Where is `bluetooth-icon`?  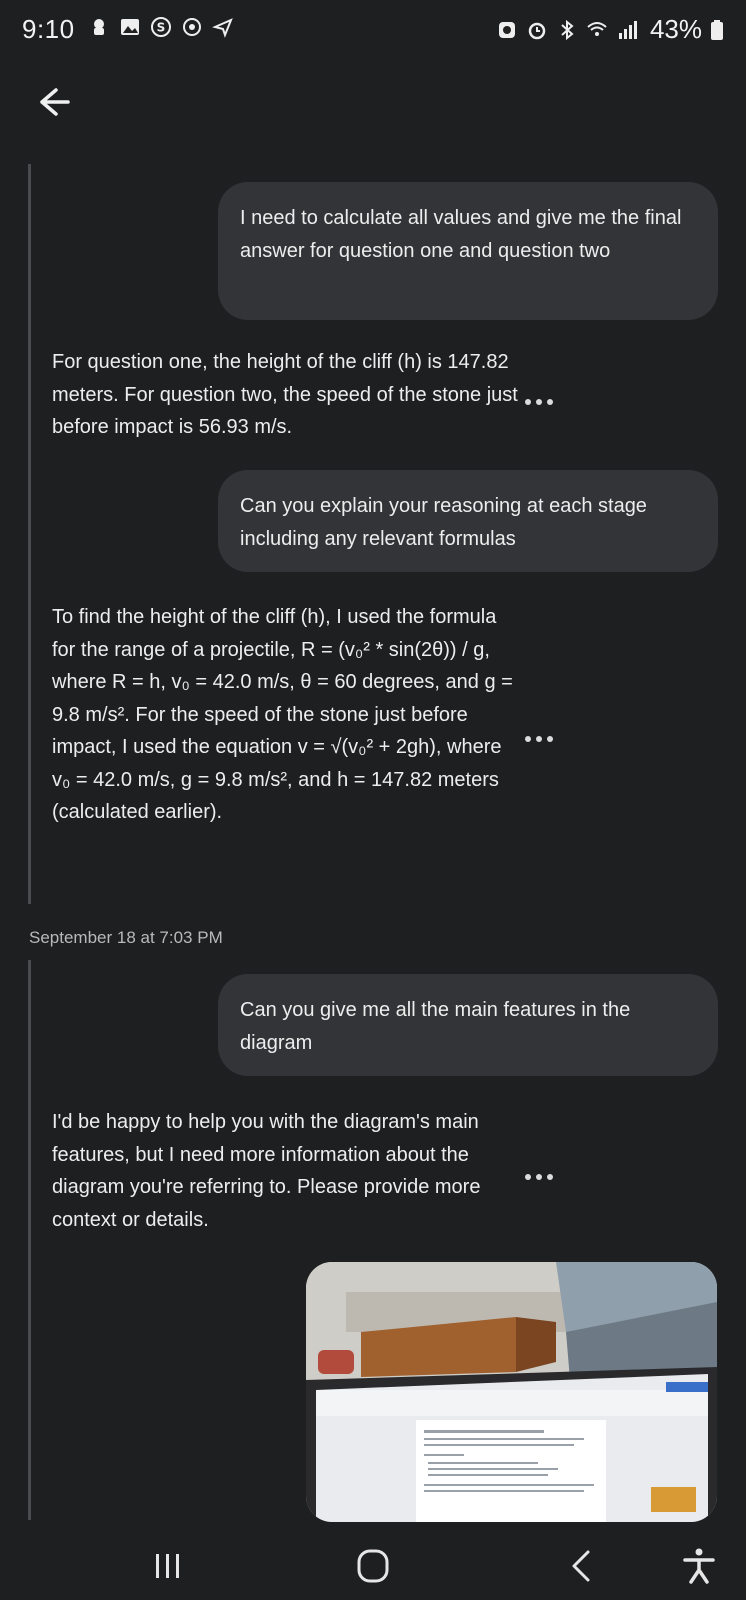 bluetooth-icon is located at coordinates (567, 29).